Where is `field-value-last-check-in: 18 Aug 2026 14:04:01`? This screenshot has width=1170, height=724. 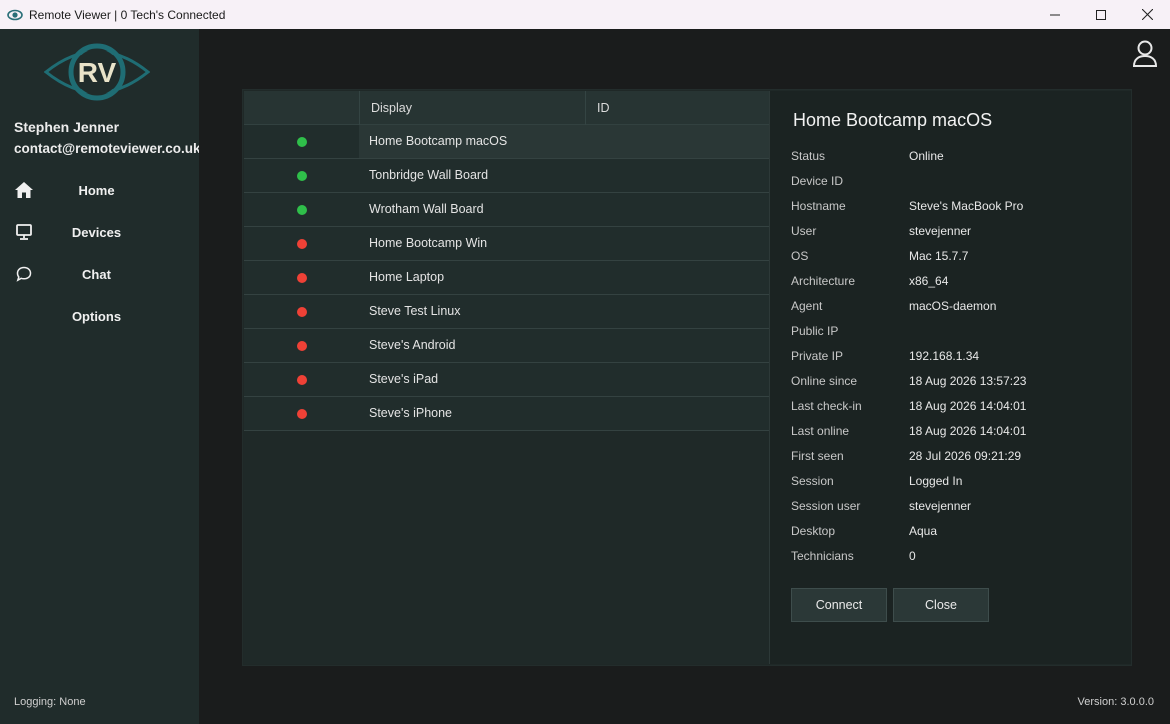 field-value-last-check-in: 18 Aug 2026 14:04:01 is located at coordinates (968, 406).